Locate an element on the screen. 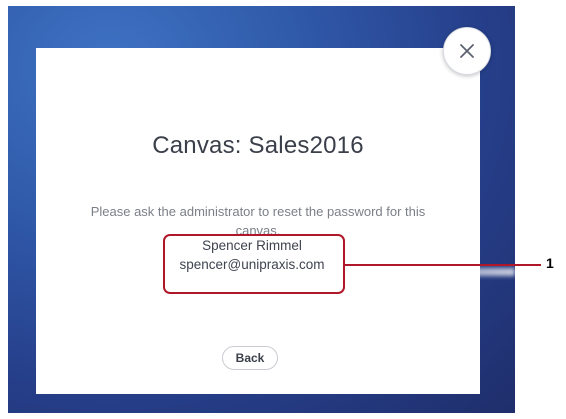  back-button: Back is located at coordinates (250, 358).